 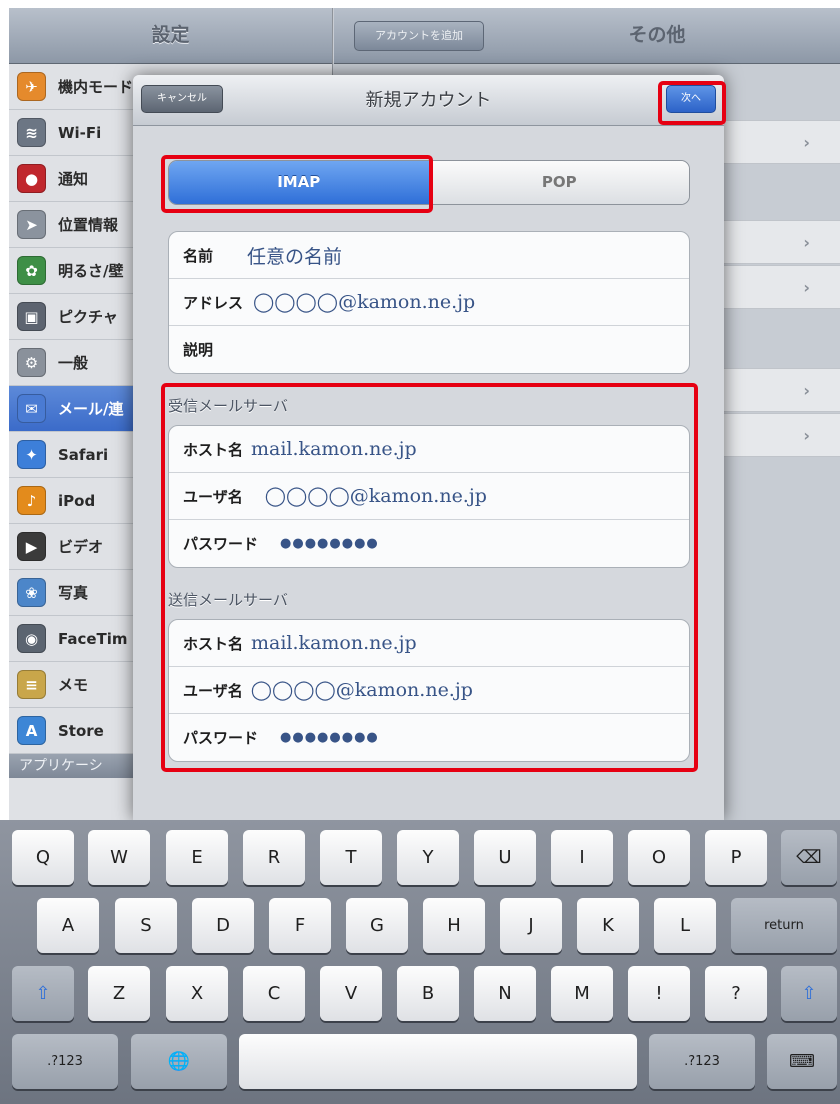 I want to click on key-u: U, so click(x=505, y=857).